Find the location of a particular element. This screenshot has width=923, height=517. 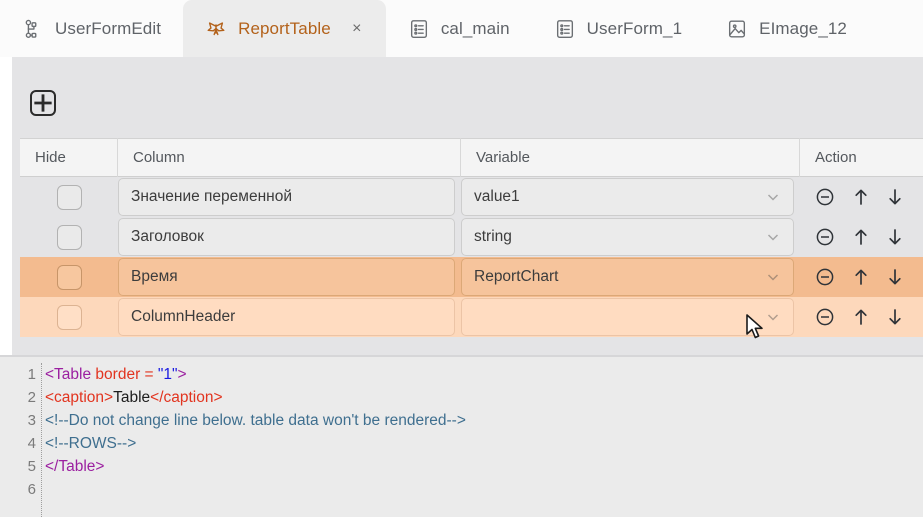

tab-reporttable: ReportTable × is located at coordinates (284, 28).